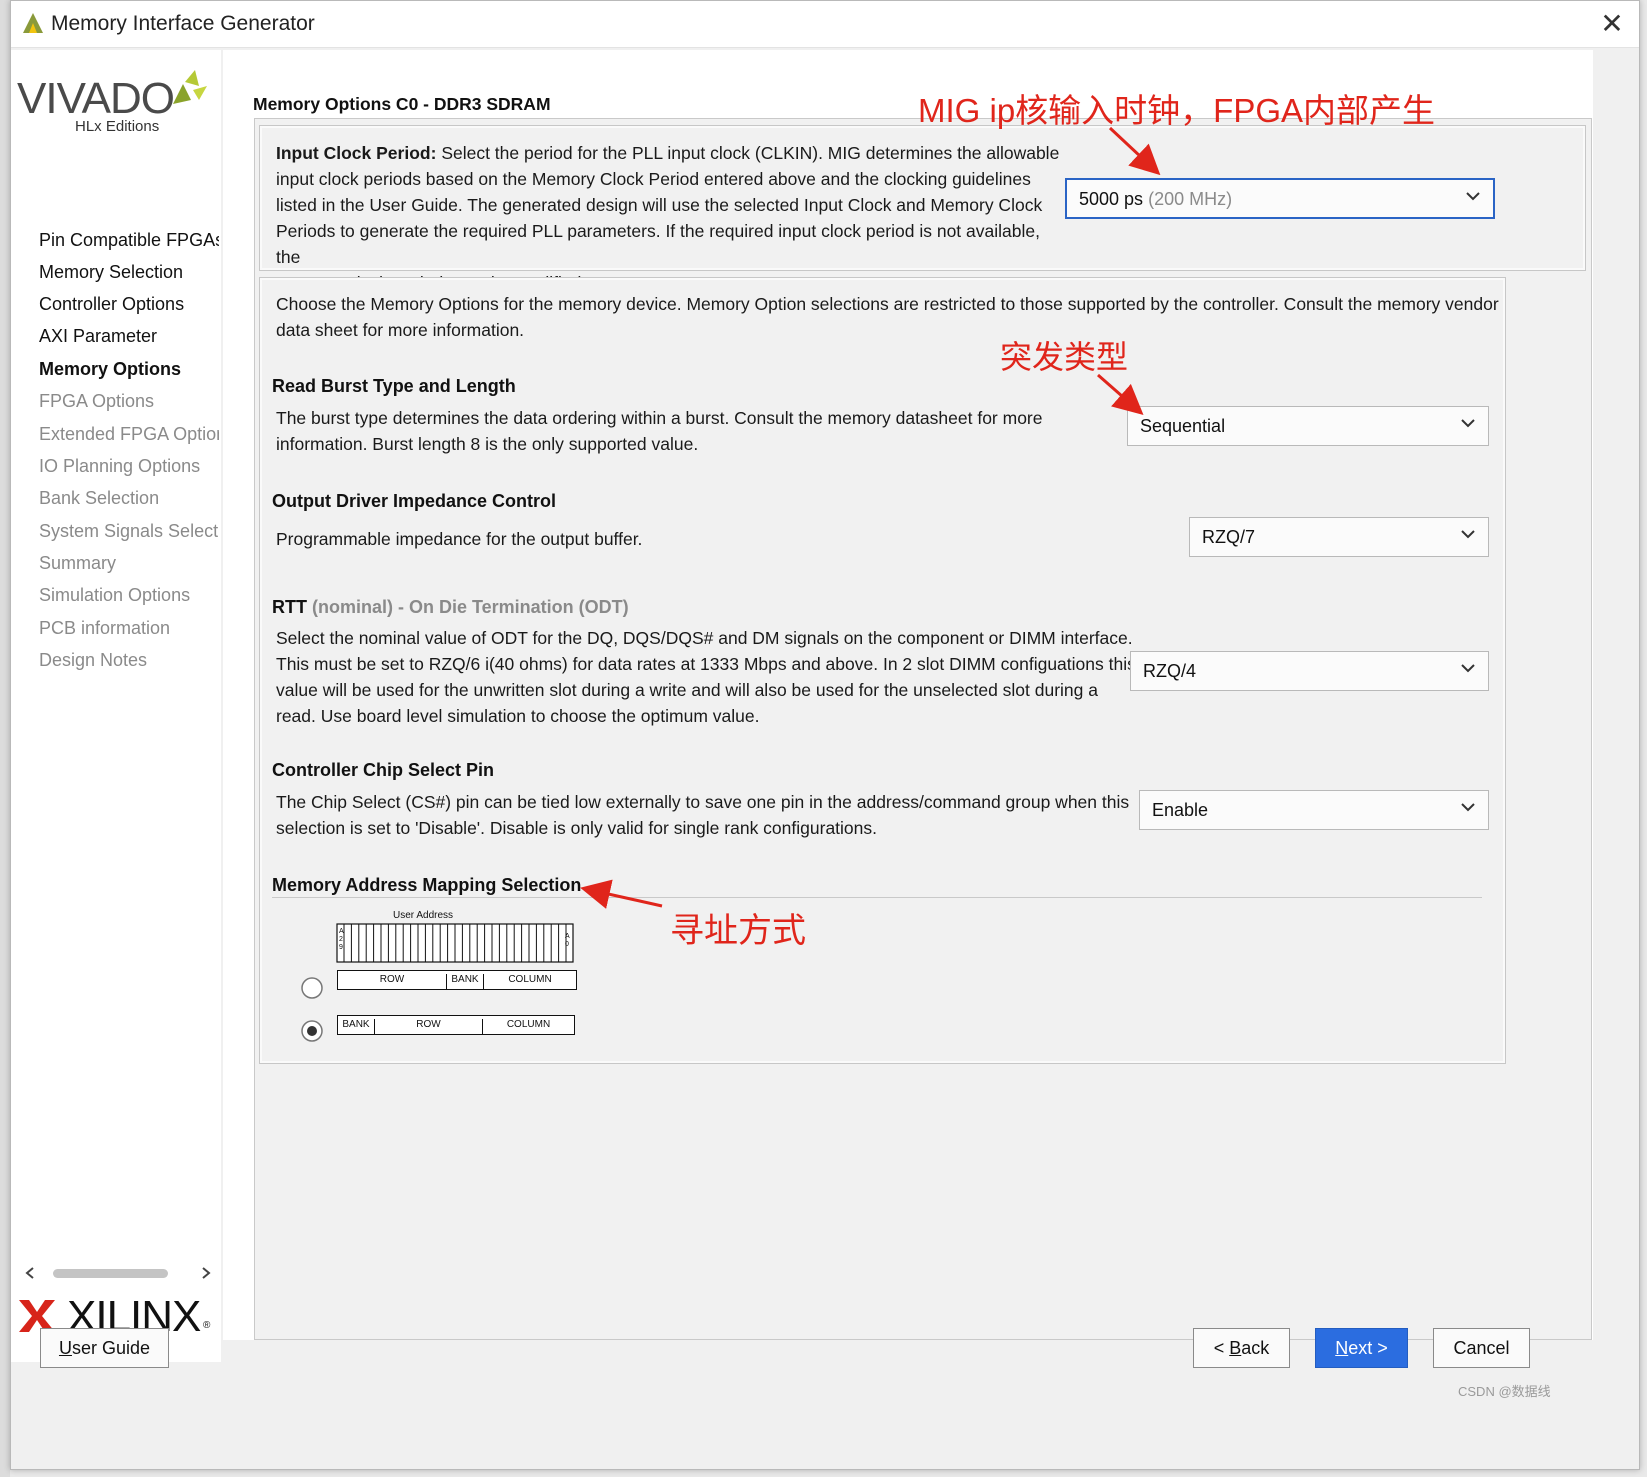 The image size is (1647, 1477). Describe the element at coordinates (1111, 199) in the screenshot. I see `input-clock-value: 5000 ps` at that location.